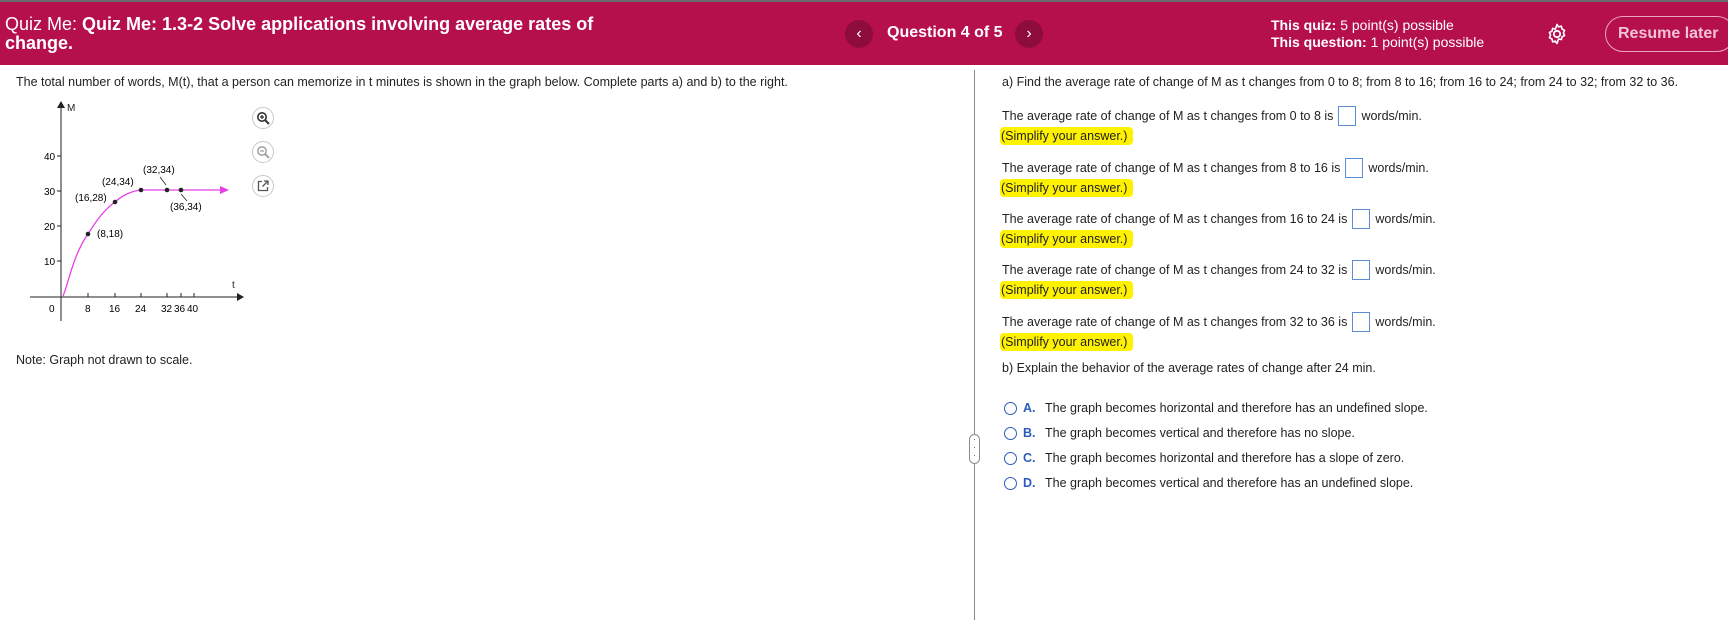 Image resolution: width=1728 pixels, height=620 pixels. Describe the element at coordinates (1029, 458) in the screenshot. I see `choice-letter: C.` at that location.